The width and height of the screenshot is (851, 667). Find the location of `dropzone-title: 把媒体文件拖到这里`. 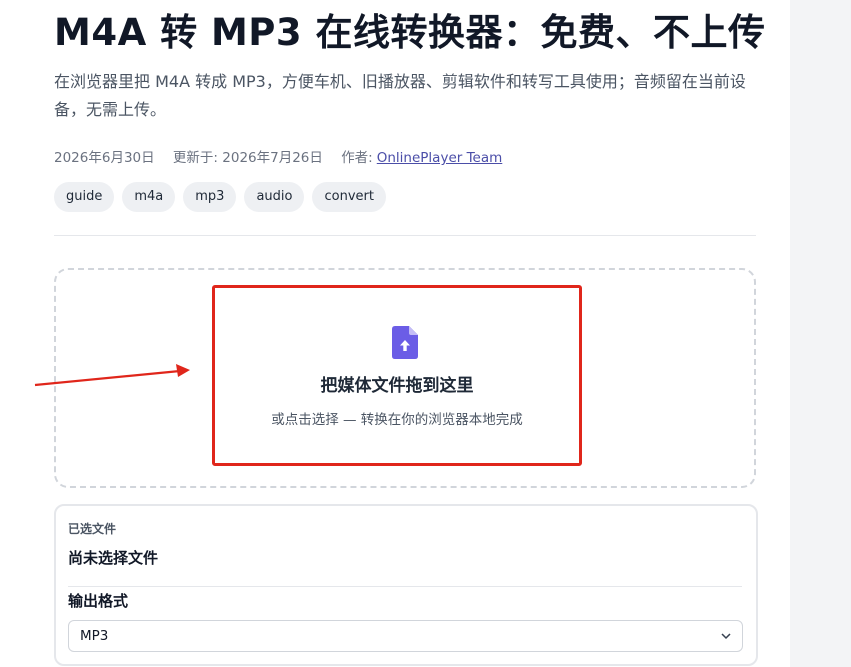

dropzone-title: 把媒体文件拖到这里 is located at coordinates (397, 386).